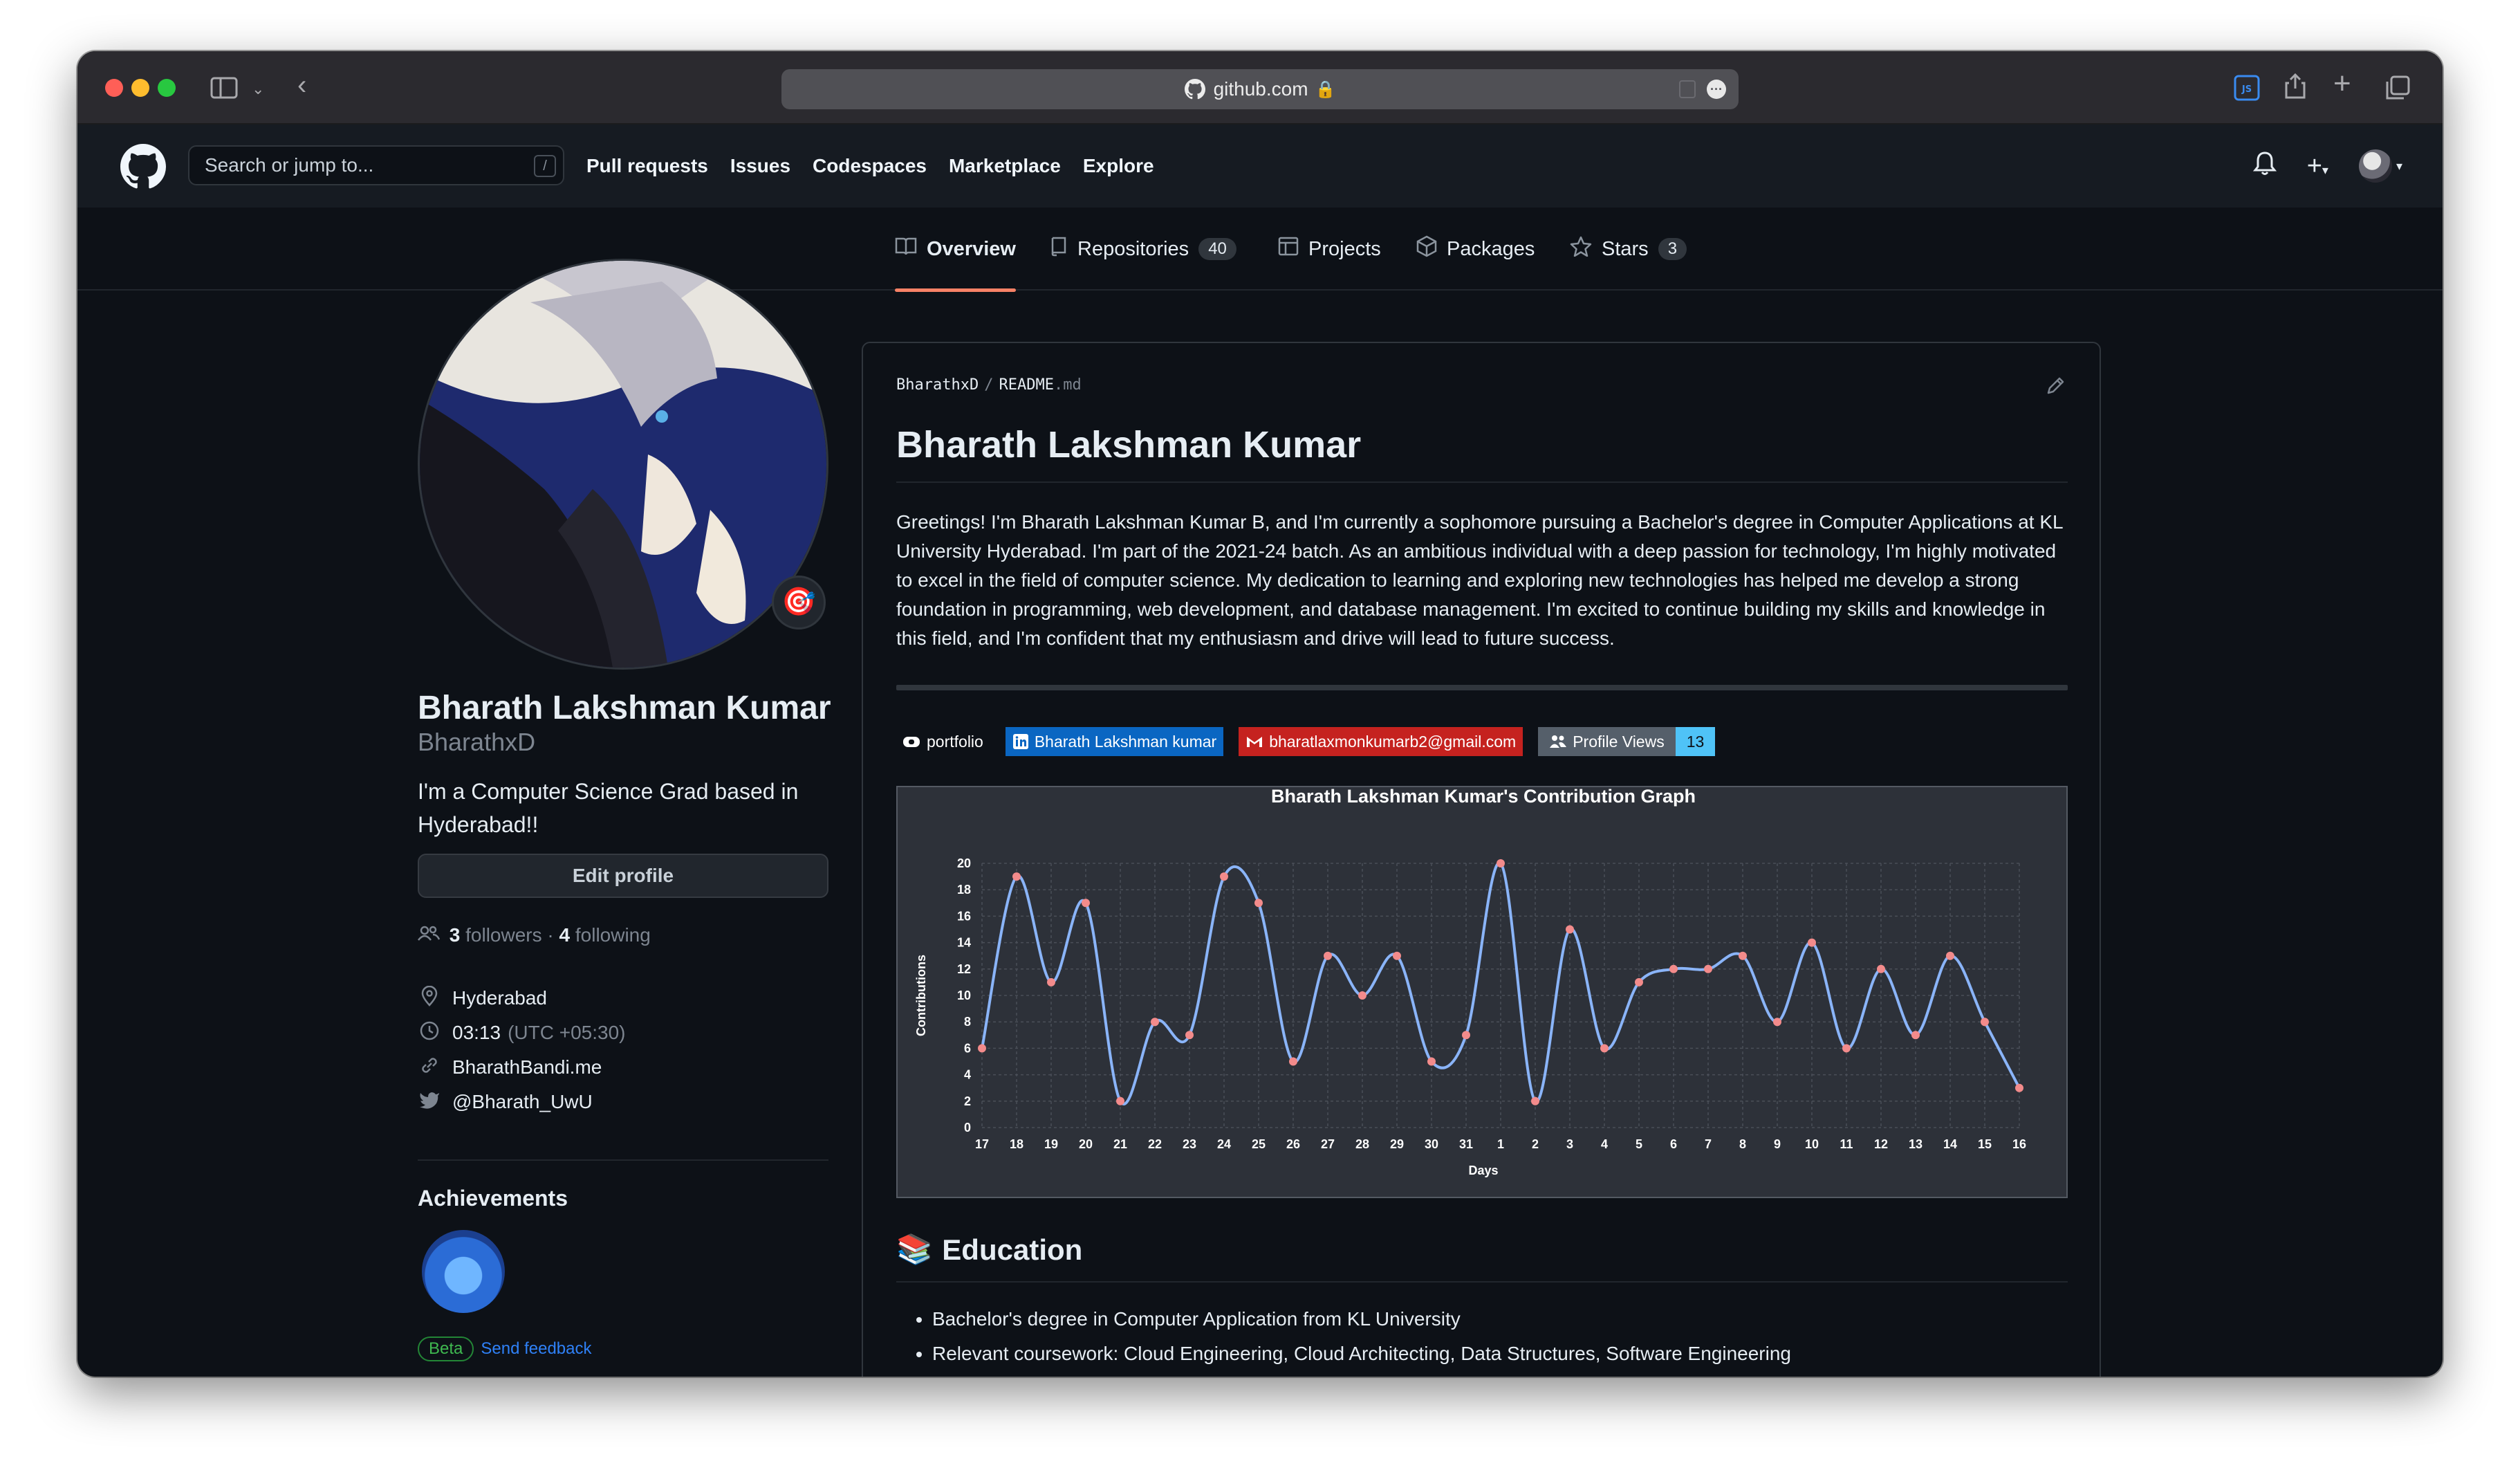 The image size is (2520, 1479). Describe the element at coordinates (429, 1102) in the screenshot. I see `twitter-icon` at that location.